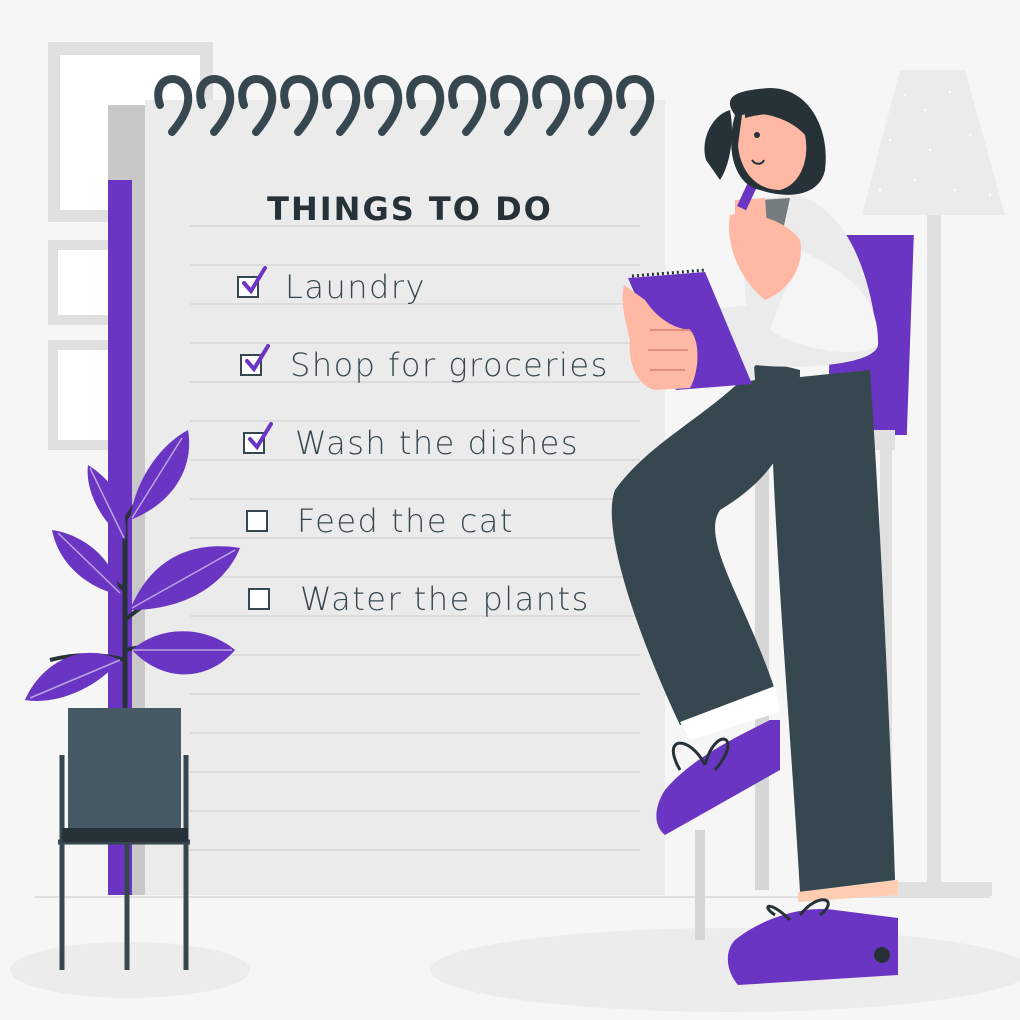 This screenshot has width=1020, height=1020. I want to click on todo-item-water-plants: Water the plants, so click(419, 599).